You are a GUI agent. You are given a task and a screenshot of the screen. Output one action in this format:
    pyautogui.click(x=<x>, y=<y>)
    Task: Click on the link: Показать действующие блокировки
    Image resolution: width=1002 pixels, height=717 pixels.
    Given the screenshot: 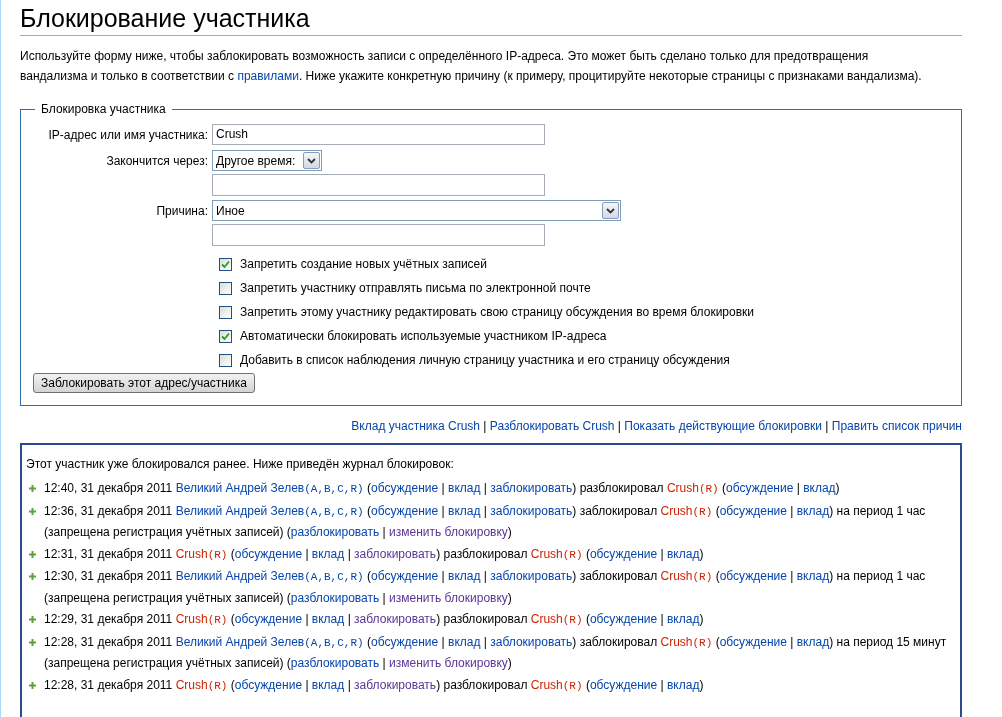 What is the action you would take?
    pyautogui.click(x=723, y=426)
    